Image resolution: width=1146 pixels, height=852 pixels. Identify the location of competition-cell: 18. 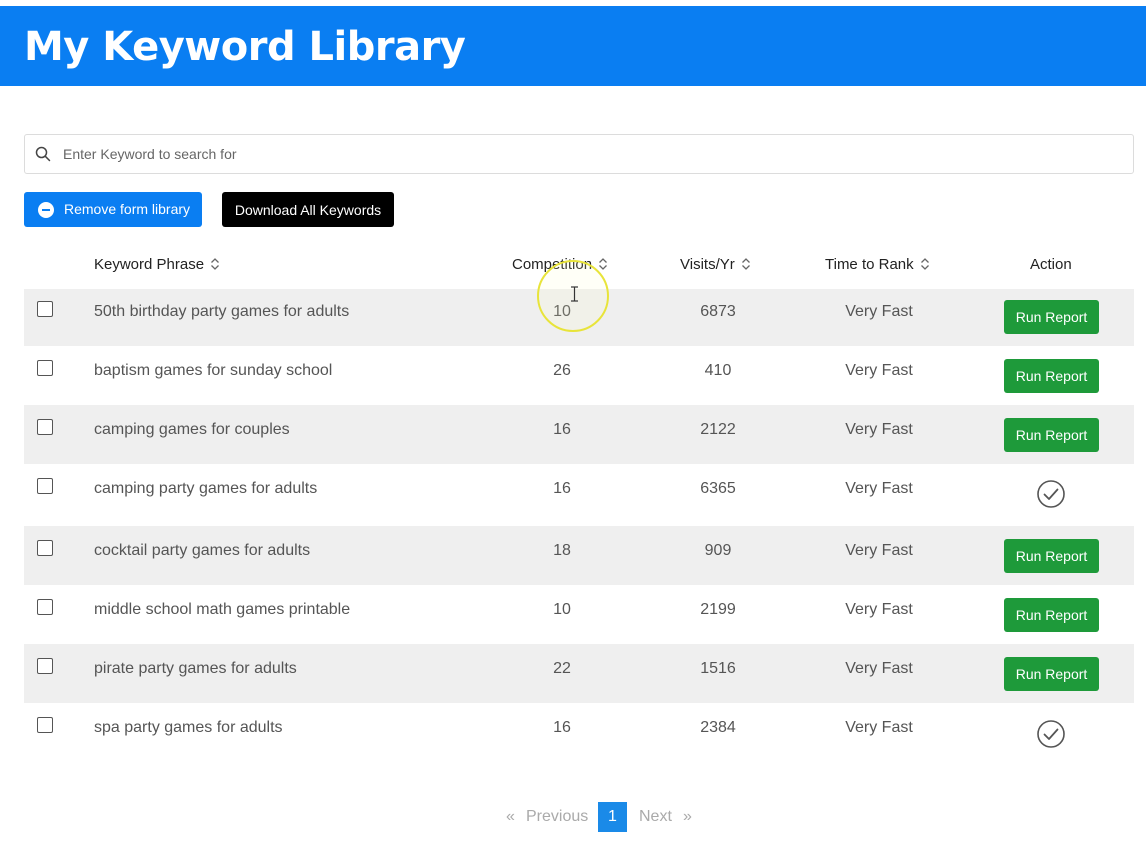
(562, 550).